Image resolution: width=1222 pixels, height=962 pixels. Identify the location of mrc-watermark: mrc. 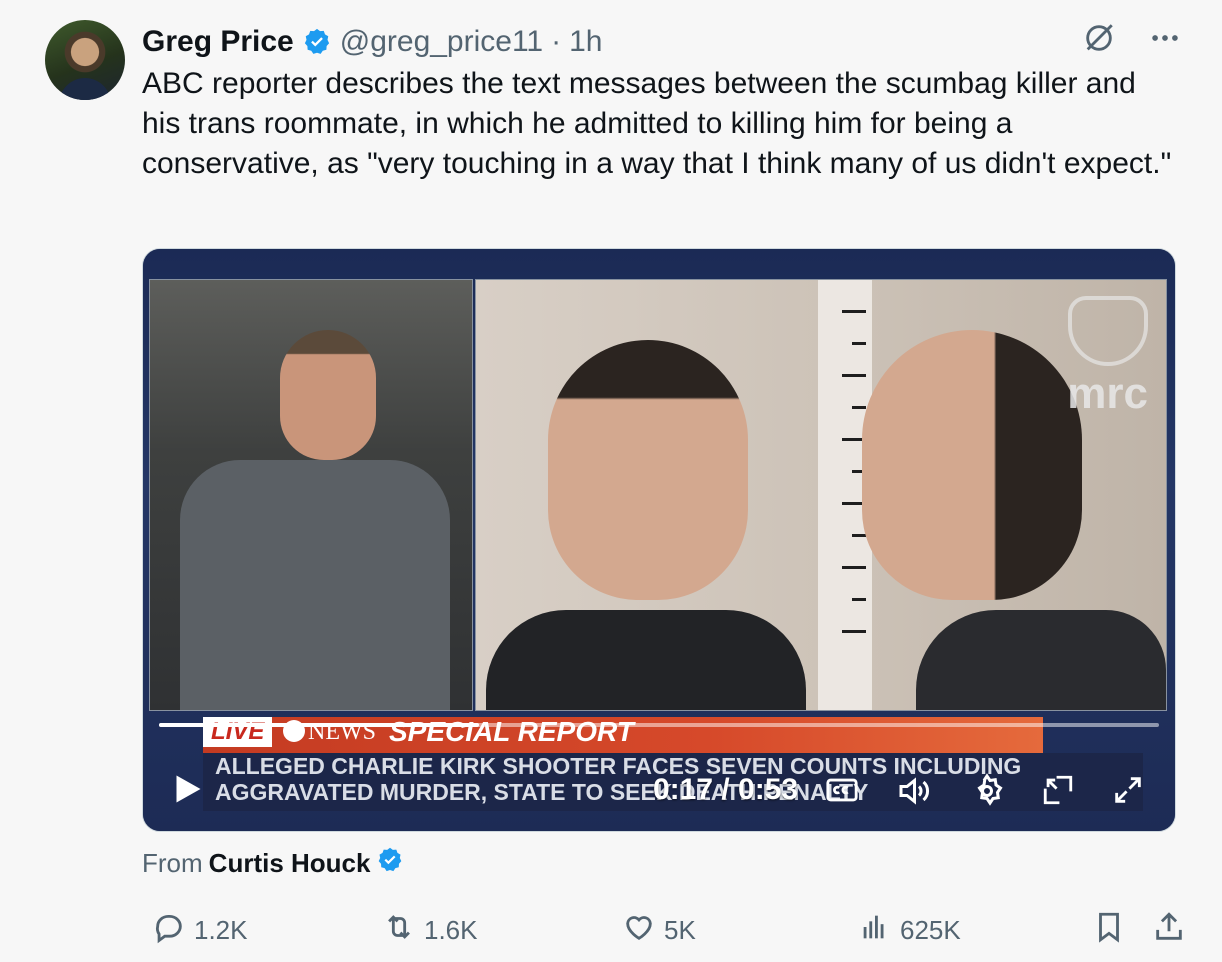
(1107, 356).